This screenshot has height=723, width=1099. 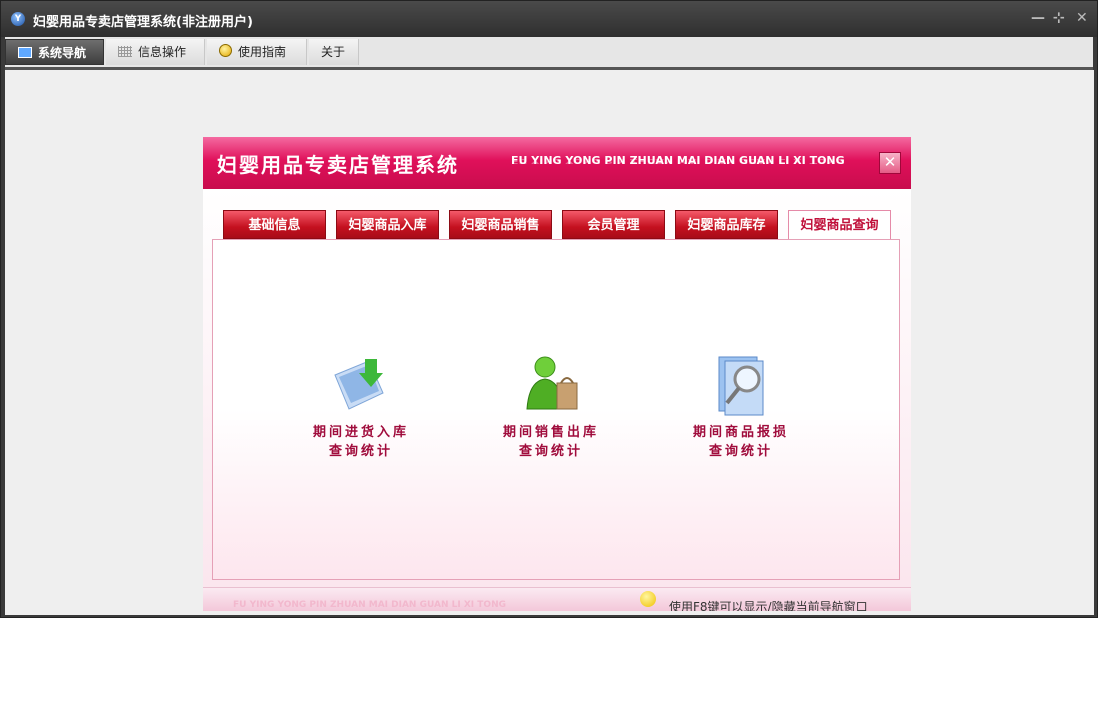 I want to click on footer-tip: 使用F8键可以显示/隐藏当前导航窗口, so click(x=768, y=605).